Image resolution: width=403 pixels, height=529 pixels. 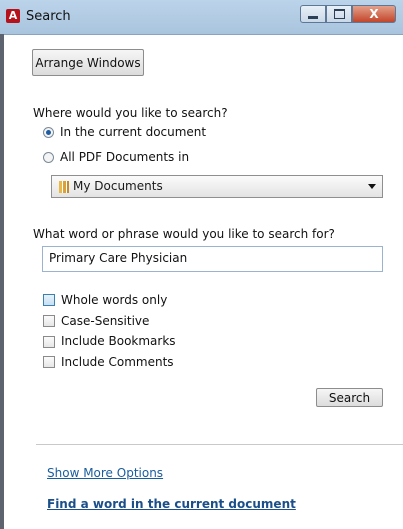 I want to click on location-select-value: My Documents, so click(x=118, y=186).